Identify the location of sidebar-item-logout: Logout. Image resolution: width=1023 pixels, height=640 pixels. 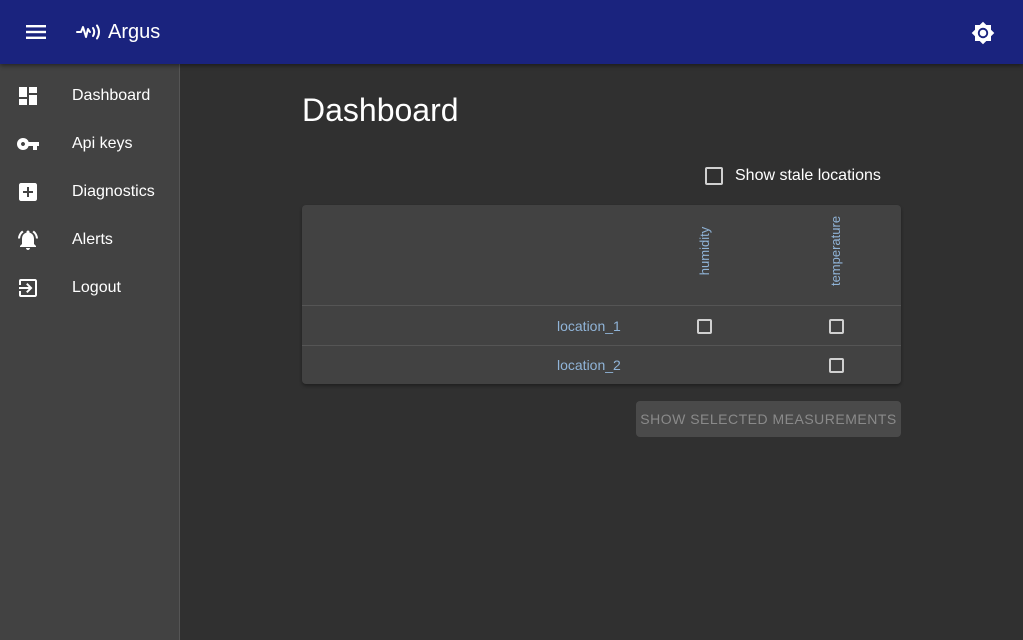
(89, 288).